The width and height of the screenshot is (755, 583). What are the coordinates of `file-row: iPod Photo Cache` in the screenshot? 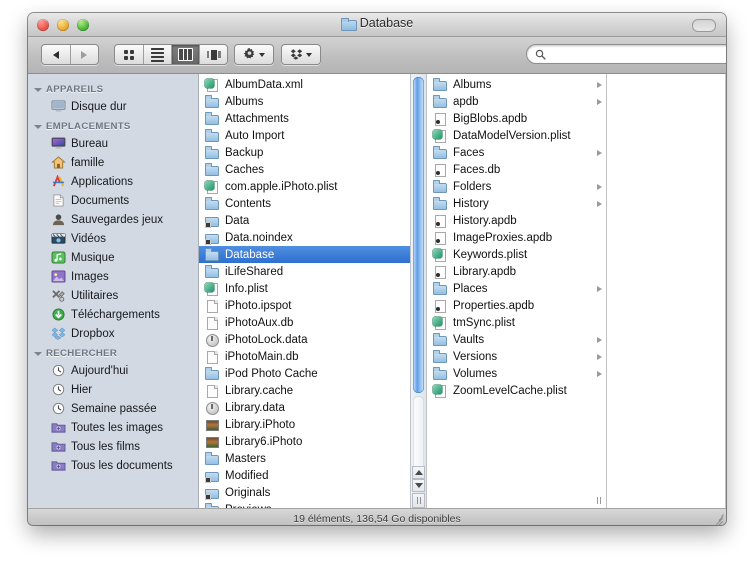 It's located at (312, 373).